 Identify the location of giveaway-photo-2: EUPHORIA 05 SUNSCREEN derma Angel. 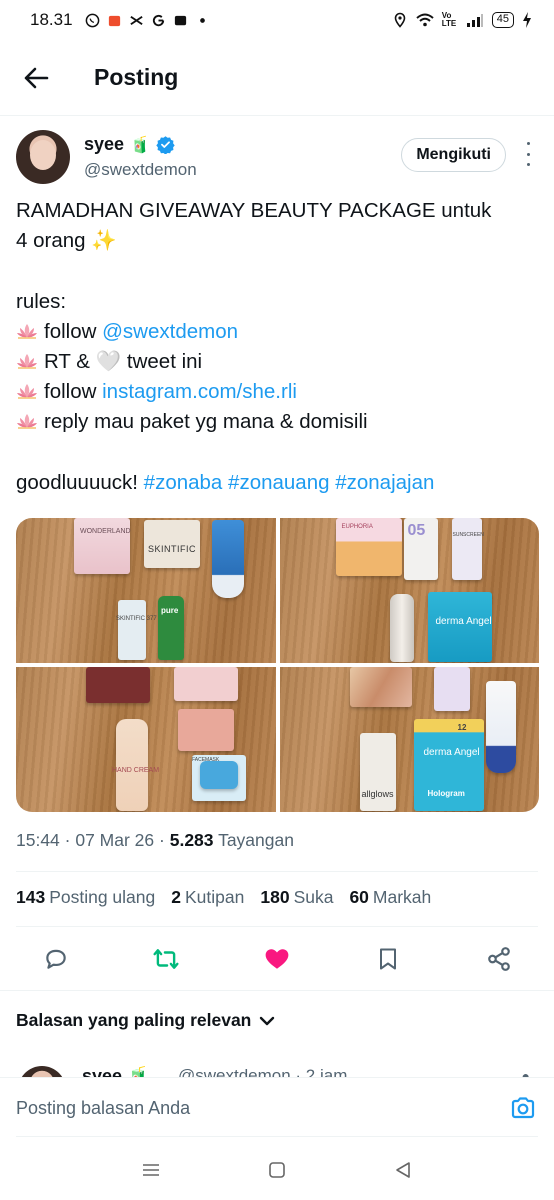
(409, 590).